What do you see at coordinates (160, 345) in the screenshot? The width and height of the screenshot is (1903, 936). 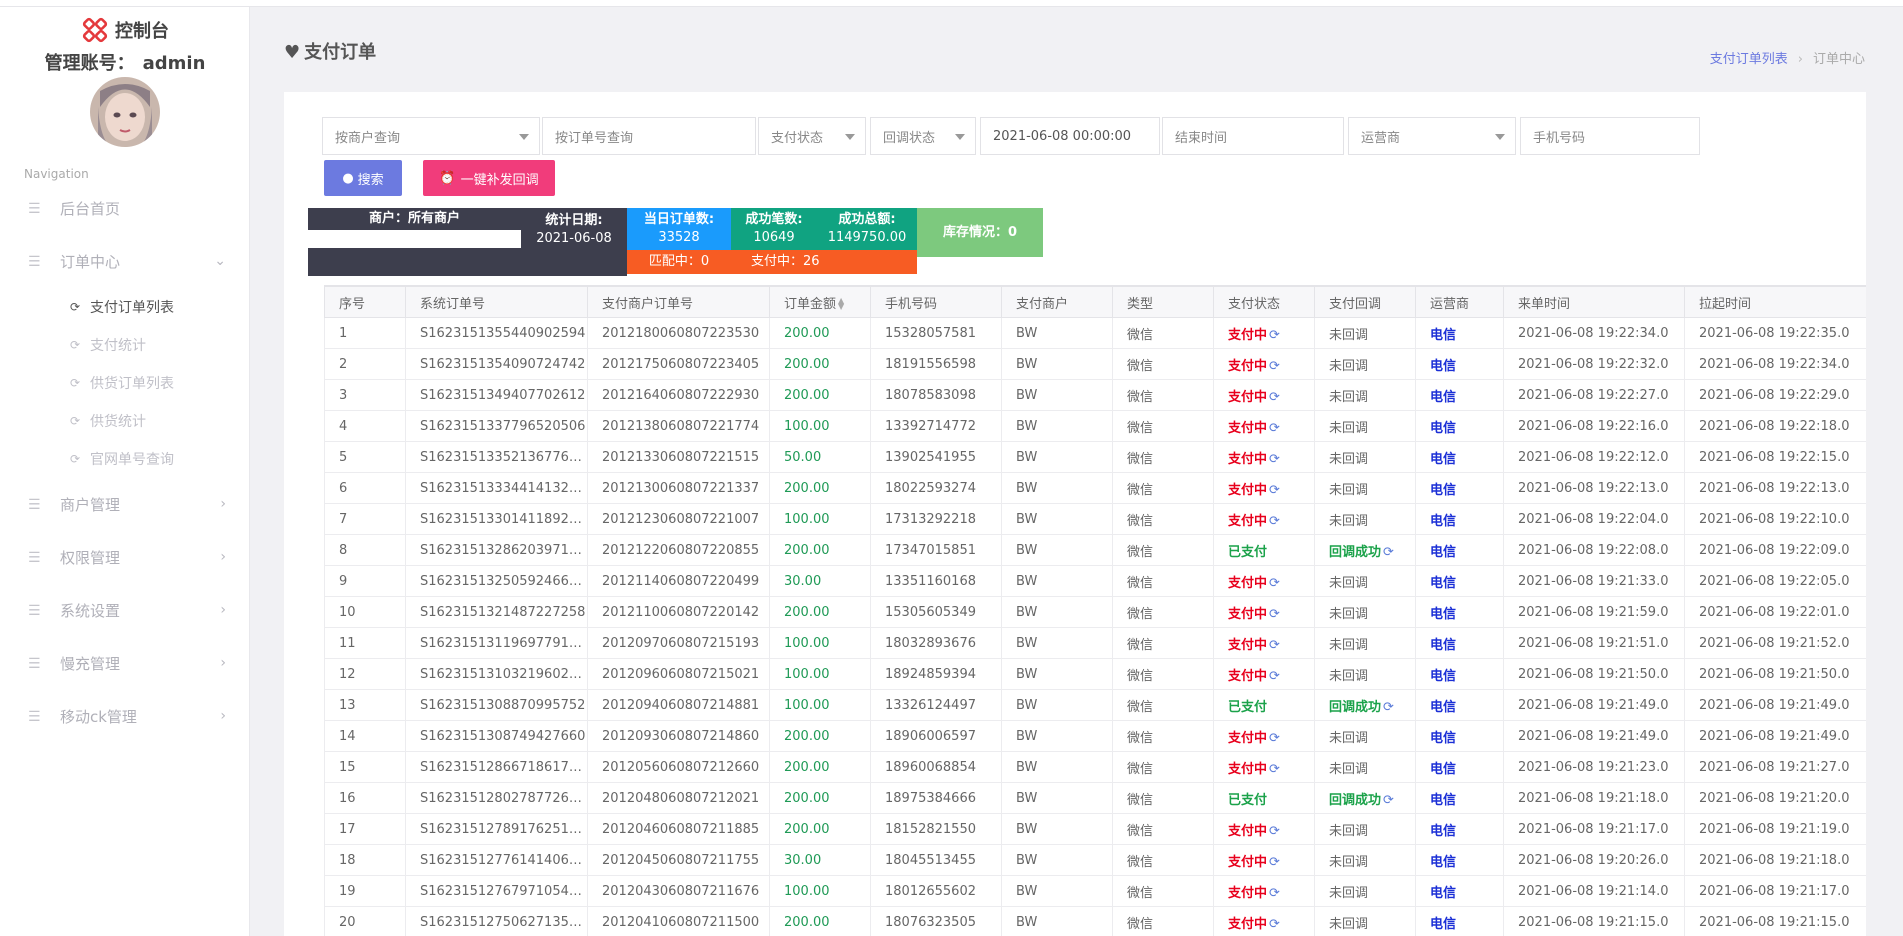 I see `submenu-item-pay-stats: ⟳ 支付统计` at bounding box center [160, 345].